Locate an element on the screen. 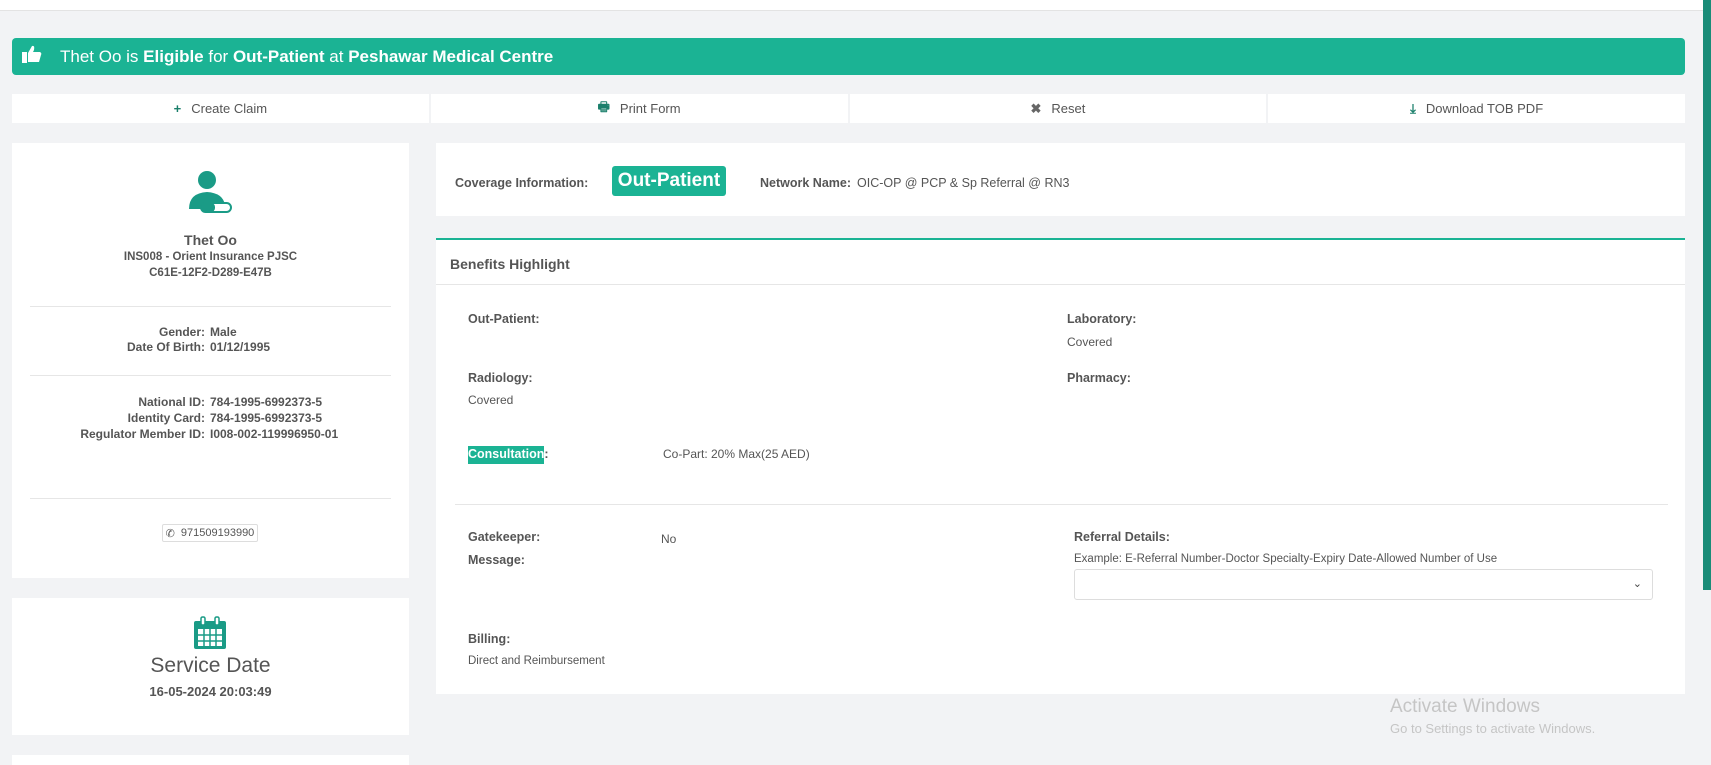 The image size is (1711, 765). next-card is located at coordinates (210, 760).